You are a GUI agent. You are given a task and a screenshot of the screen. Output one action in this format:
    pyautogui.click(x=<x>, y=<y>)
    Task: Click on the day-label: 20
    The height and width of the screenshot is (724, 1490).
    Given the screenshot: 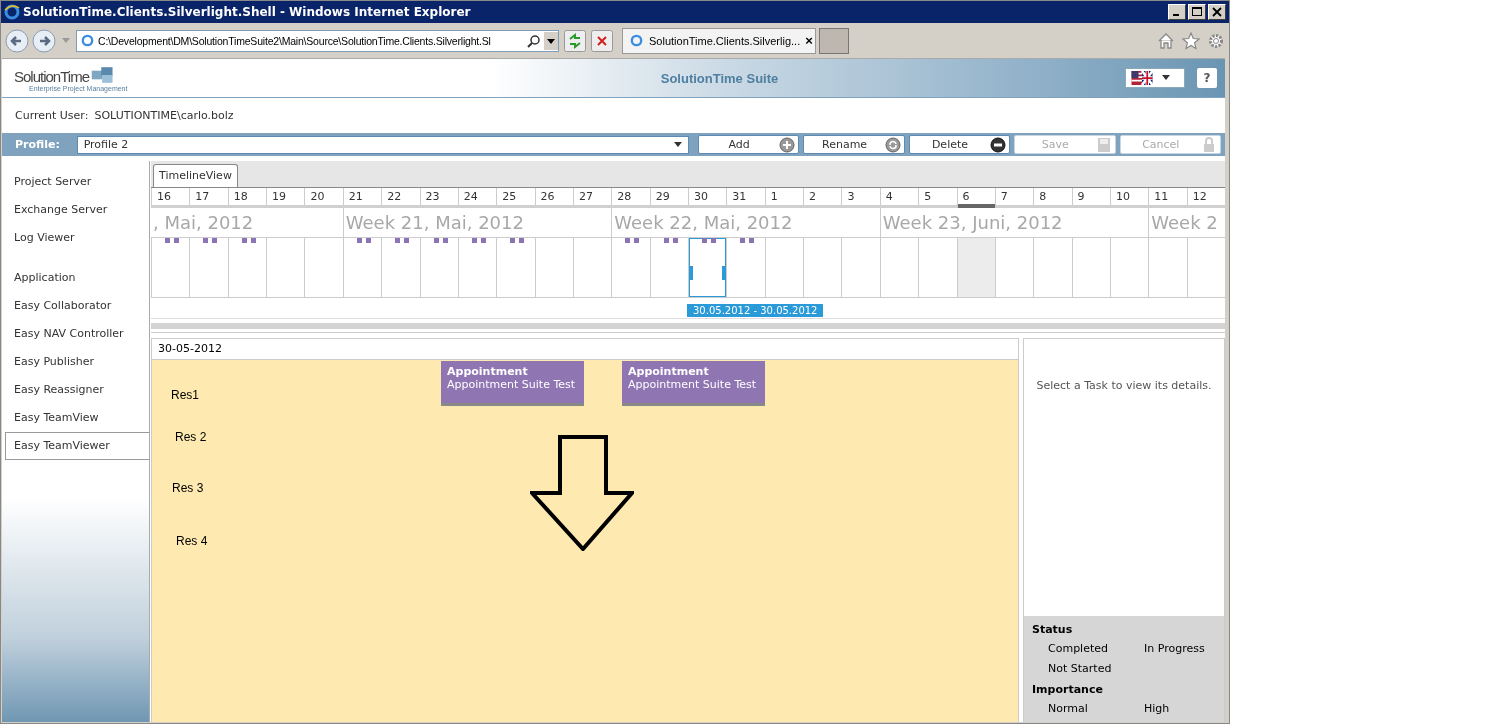 What is the action you would take?
    pyautogui.click(x=323, y=196)
    